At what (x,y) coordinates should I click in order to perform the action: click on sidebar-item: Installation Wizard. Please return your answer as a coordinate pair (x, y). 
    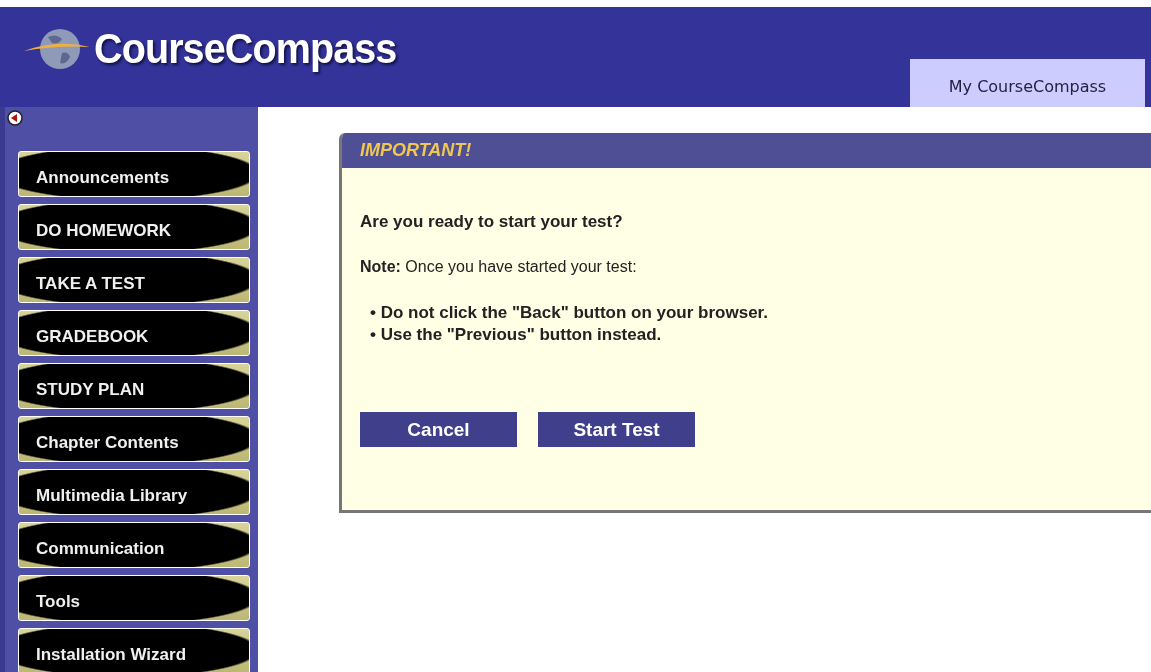
    Looking at the image, I should click on (134, 650).